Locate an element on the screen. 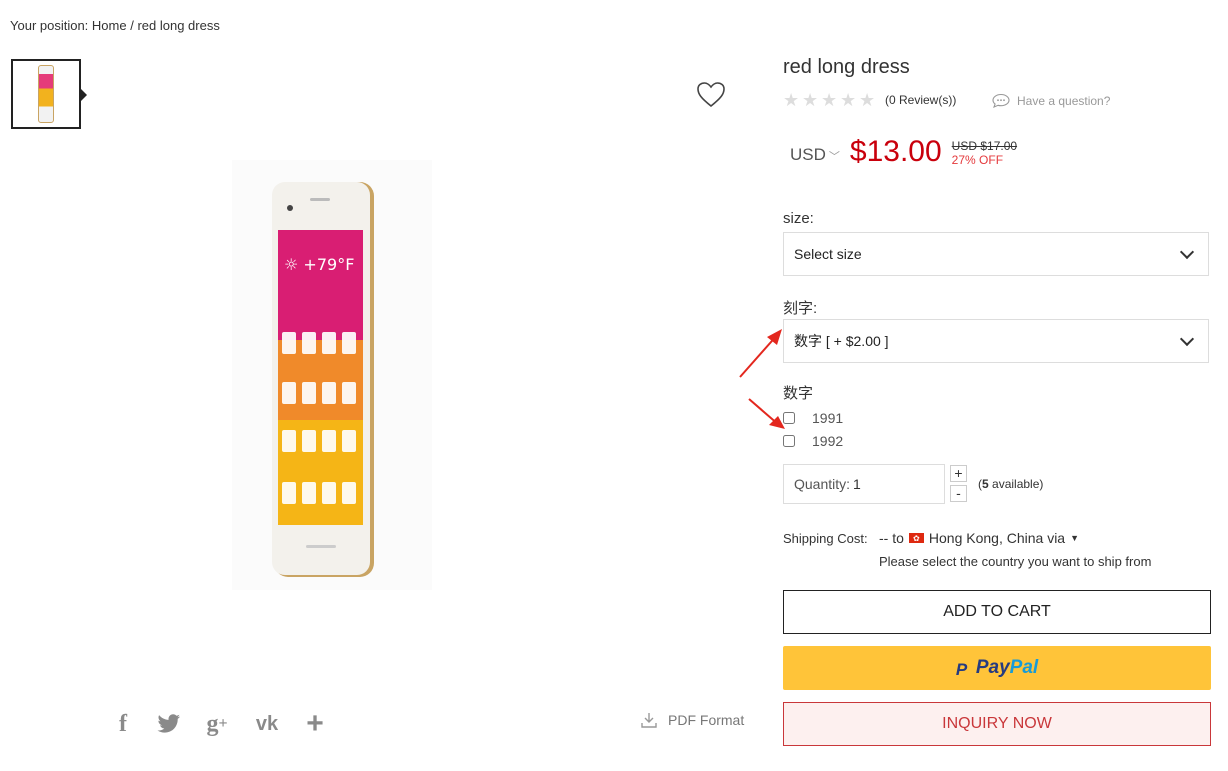  quantity-field: Quantity: 1 is located at coordinates (864, 484).